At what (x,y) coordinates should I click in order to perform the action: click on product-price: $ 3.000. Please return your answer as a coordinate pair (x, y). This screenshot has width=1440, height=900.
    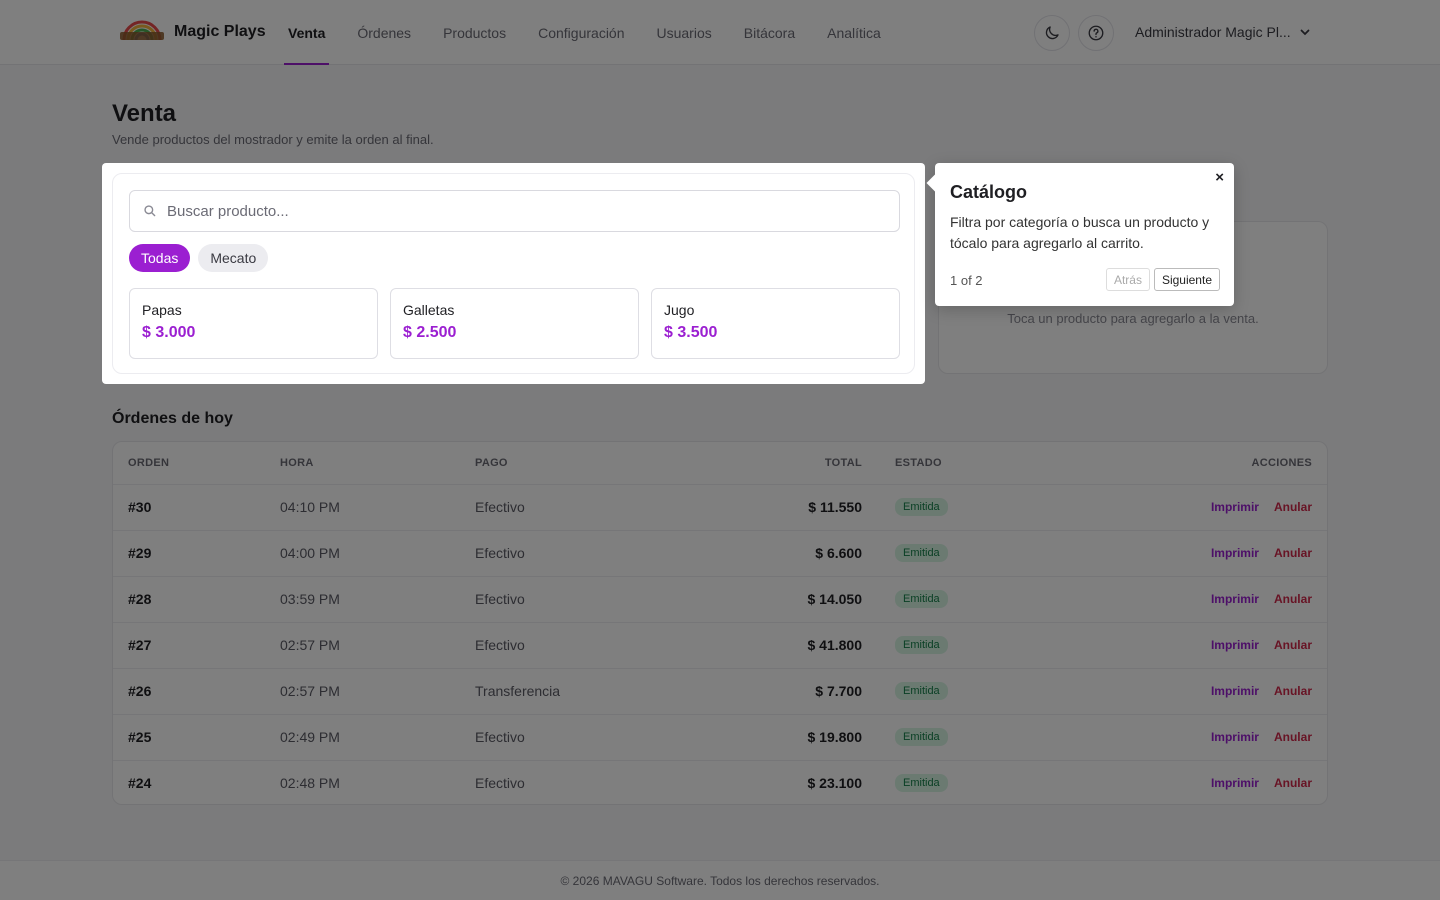
    Looking at the image, I should click on (169, 332).